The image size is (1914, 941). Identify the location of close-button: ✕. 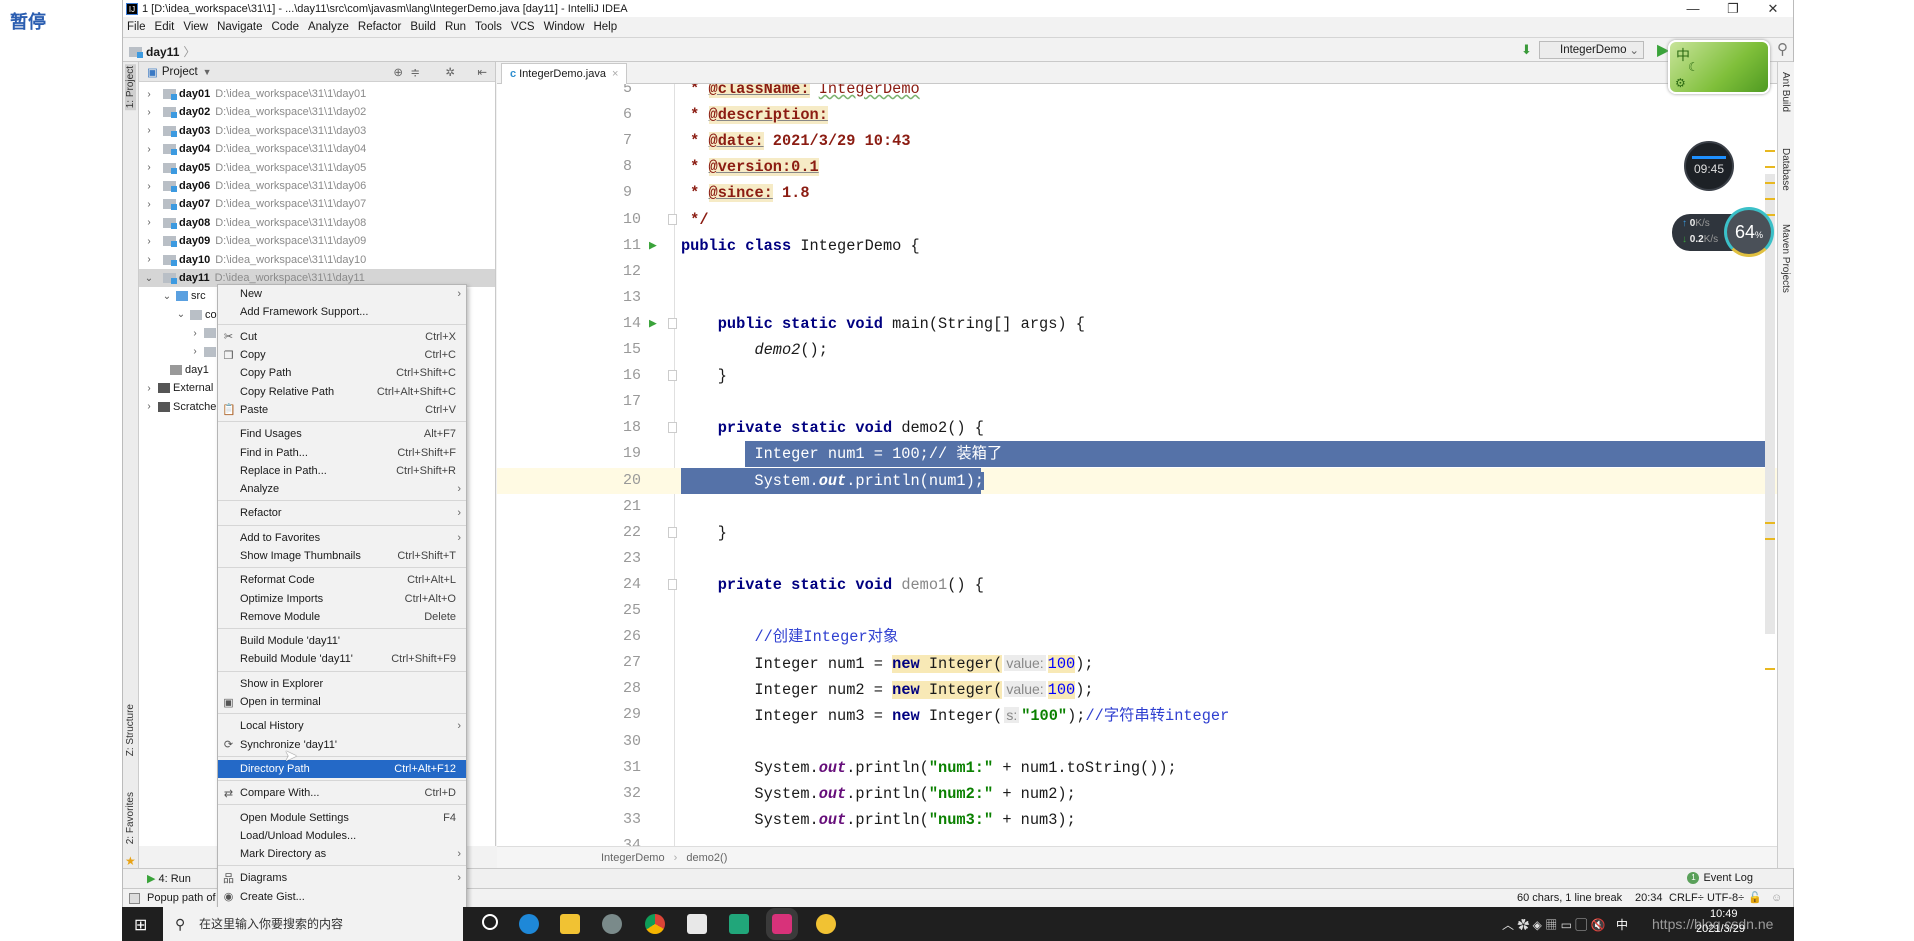
(1773, 8).